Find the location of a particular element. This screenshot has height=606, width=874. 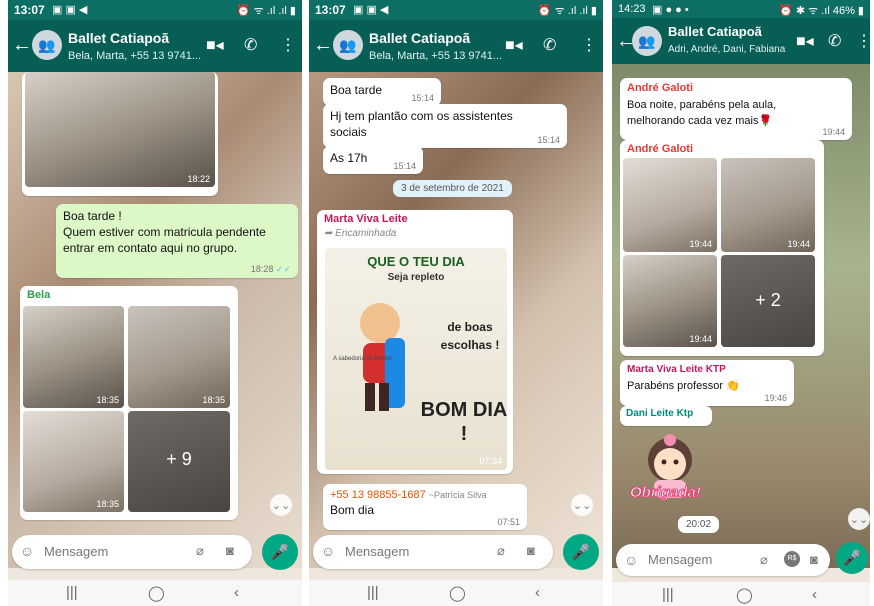

status-bar: 14:23 ▣ ● ● • ⏰ ✱ ᯤ .ıl 46% ▮ is located at coordinates (741, 9).